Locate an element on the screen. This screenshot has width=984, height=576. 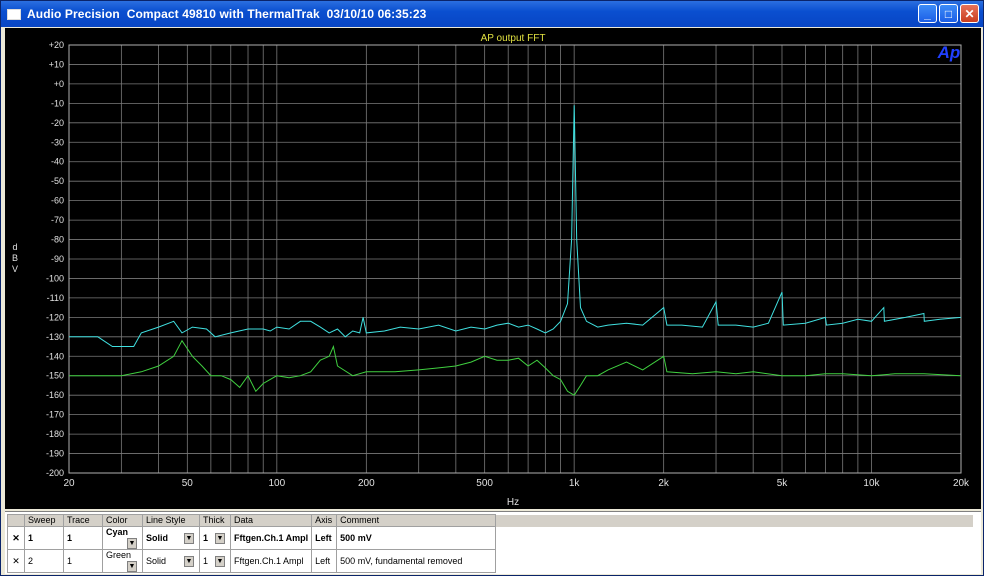
x-tick-label: 100 is located at coordinates (276, 483).